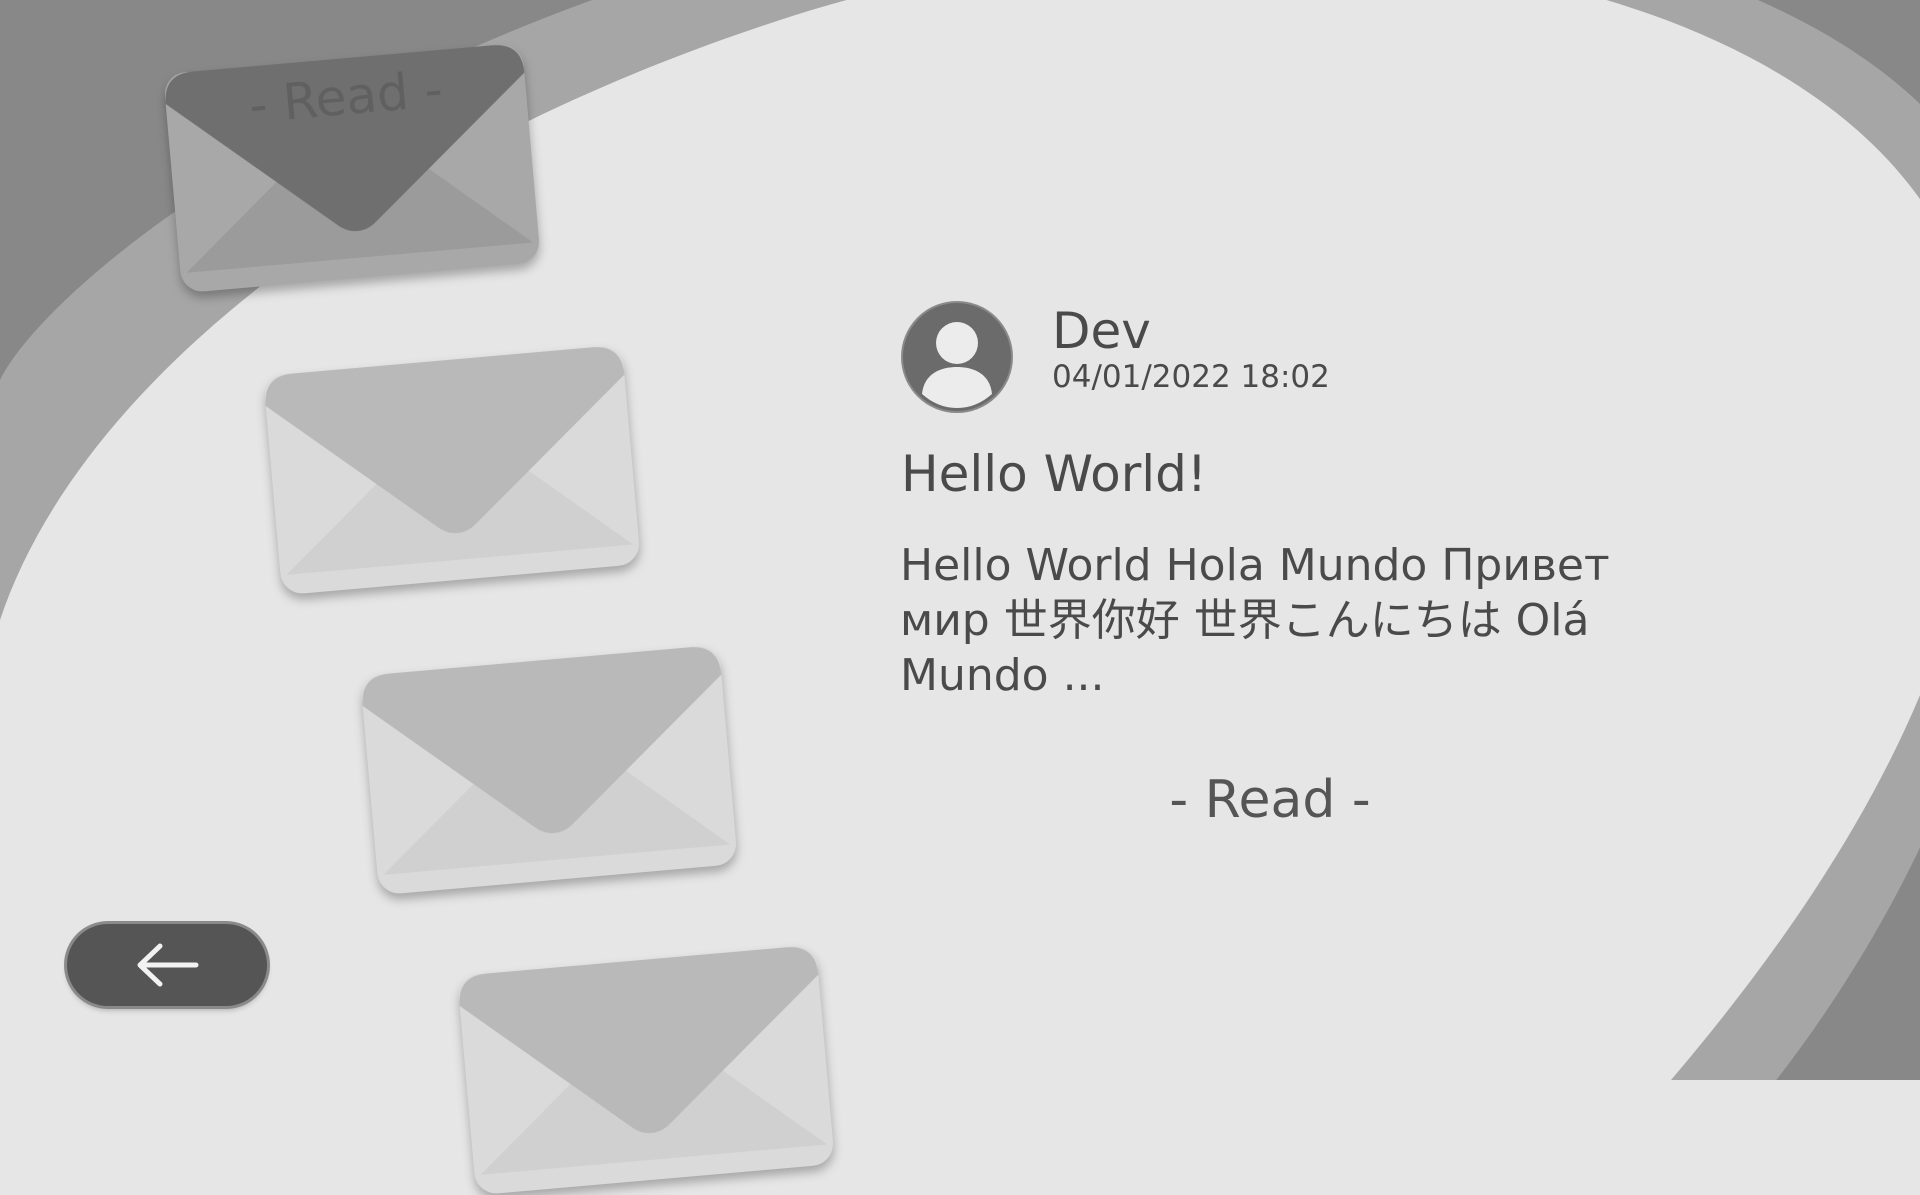 Image resolution: width=1920 pixels, height=1195 pixels. I want to click on back-button, so click(167, 965).